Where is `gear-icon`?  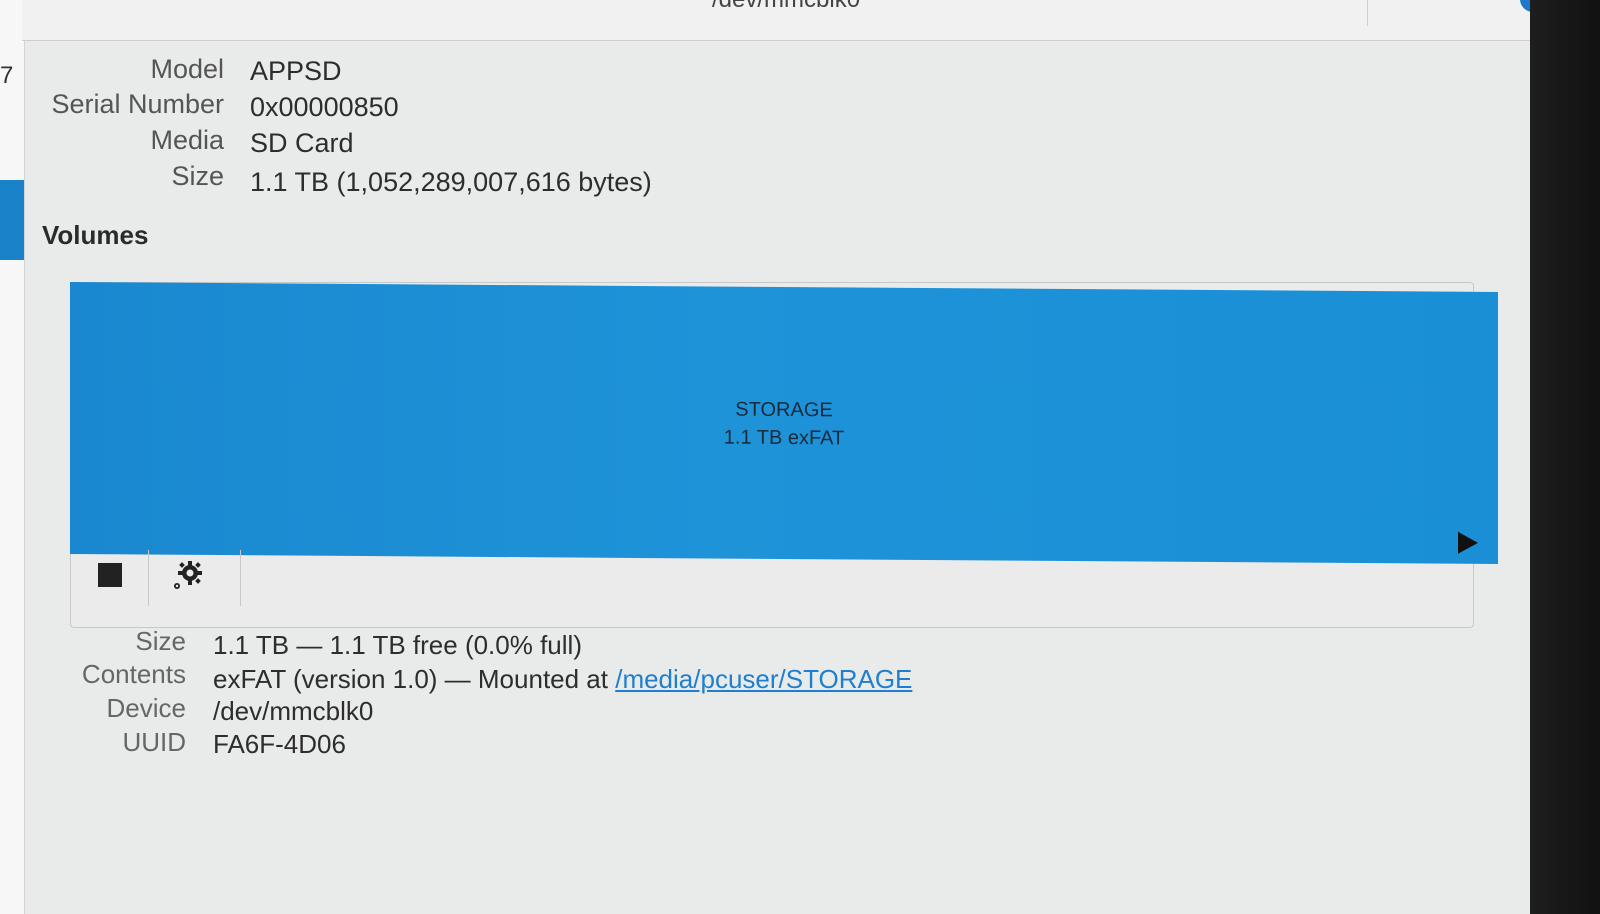
gear-icon is located at coordinates (188, 575).